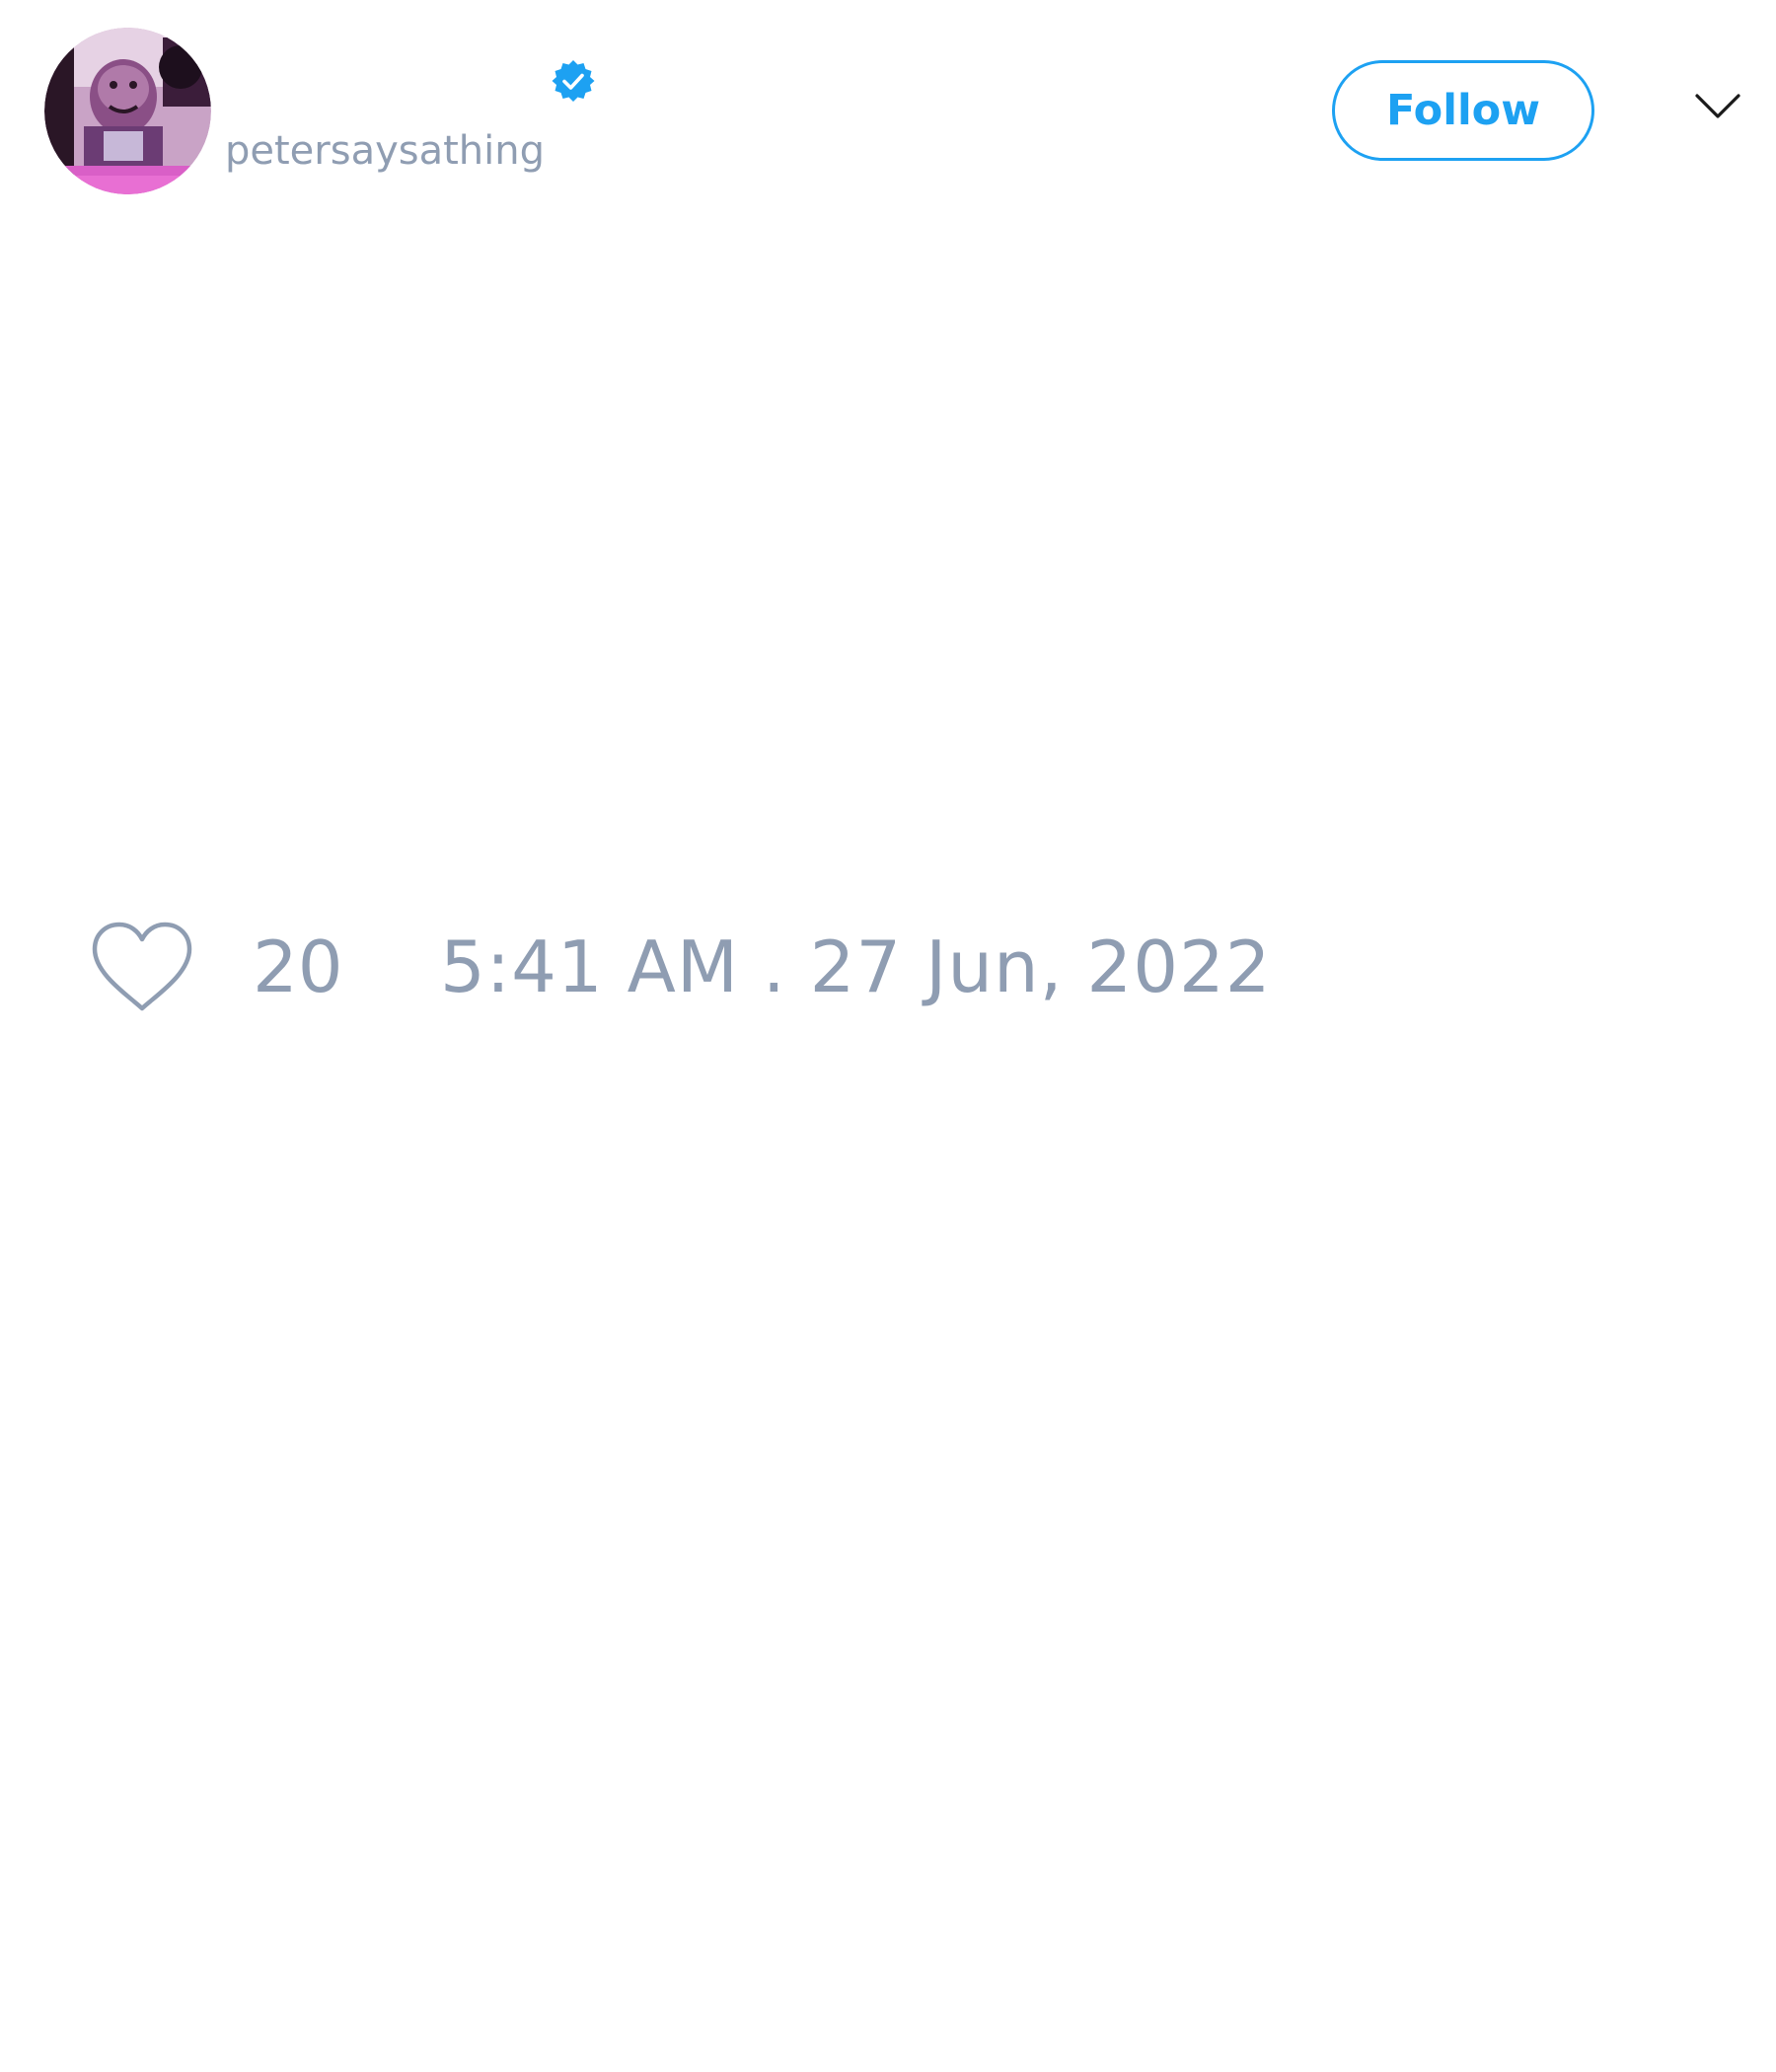 This screenshot has height=2072, width=1776. I want to click on follow-button: Follow, so click(1463, 111).